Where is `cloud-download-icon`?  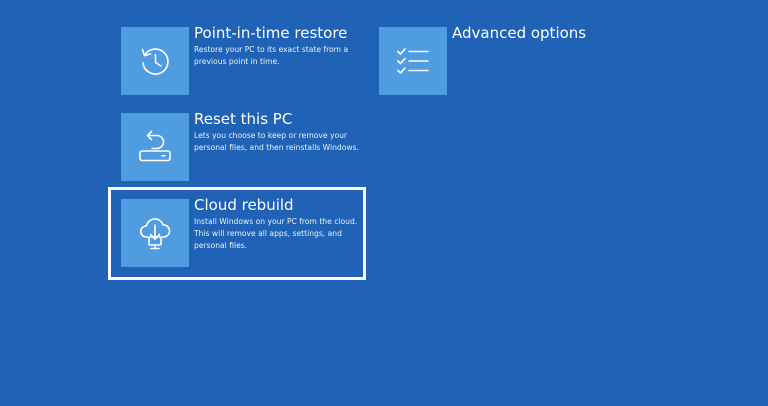
cloud-download-icon is located at coordinates (155, 233).